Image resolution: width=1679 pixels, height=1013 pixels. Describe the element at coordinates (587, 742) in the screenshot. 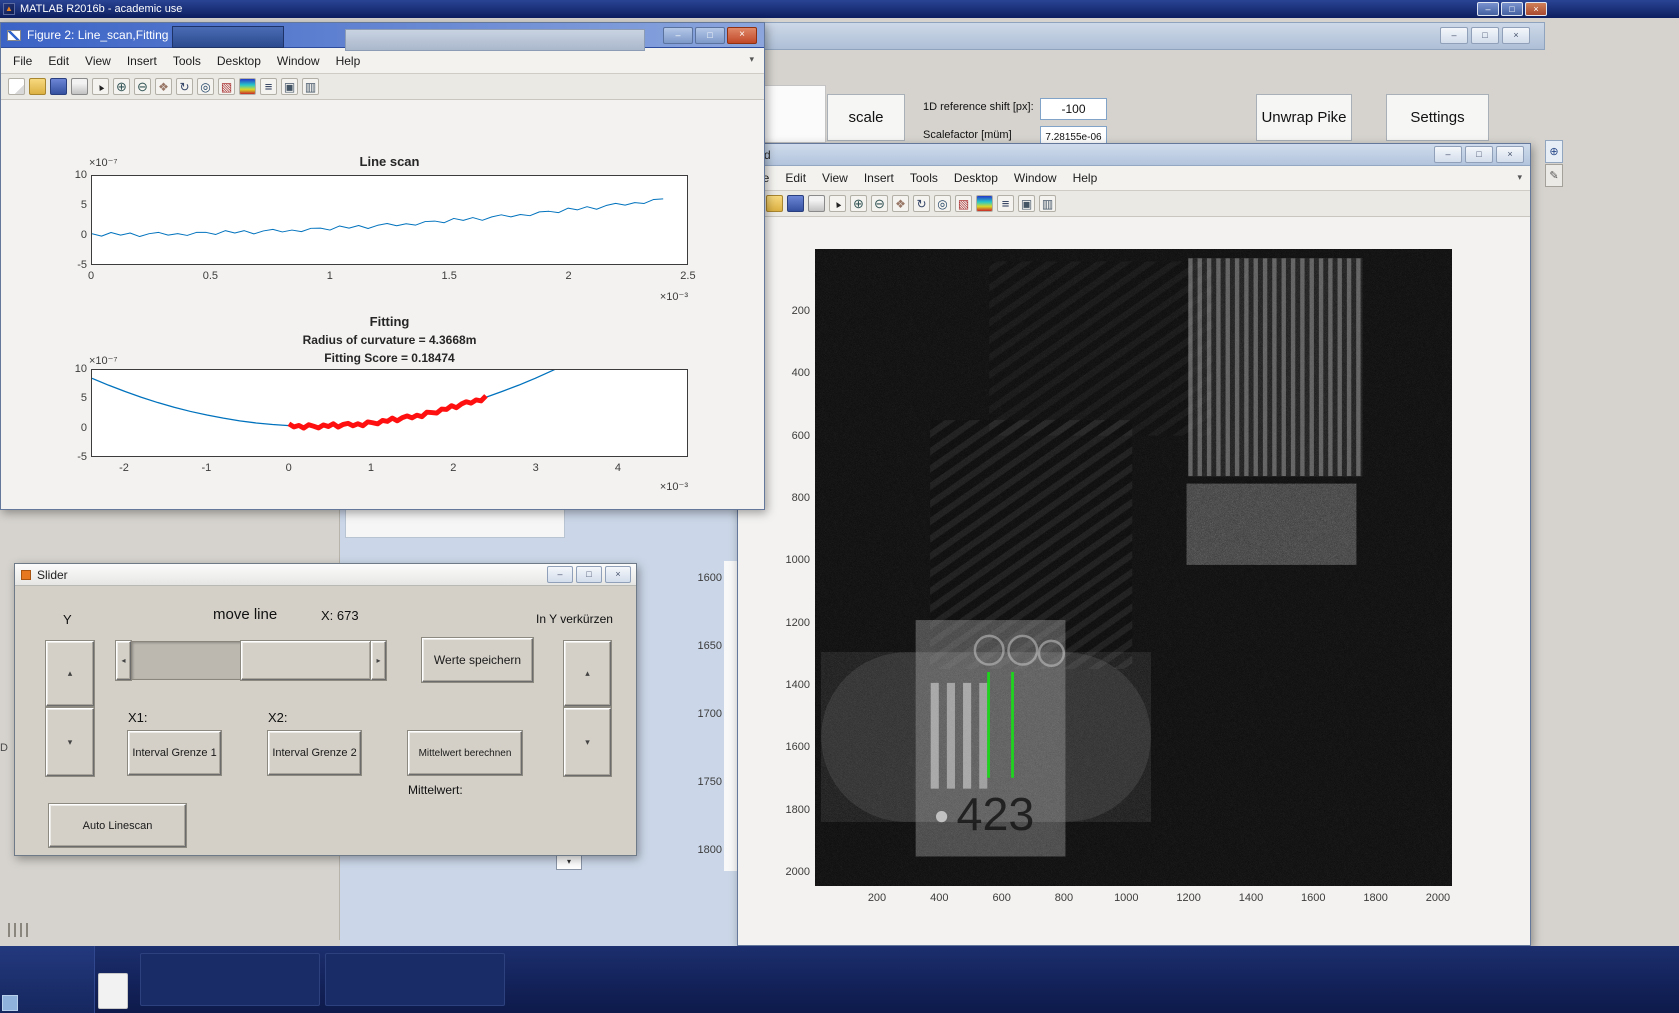

I see `in-y-spinner-down: ▾` at that location.